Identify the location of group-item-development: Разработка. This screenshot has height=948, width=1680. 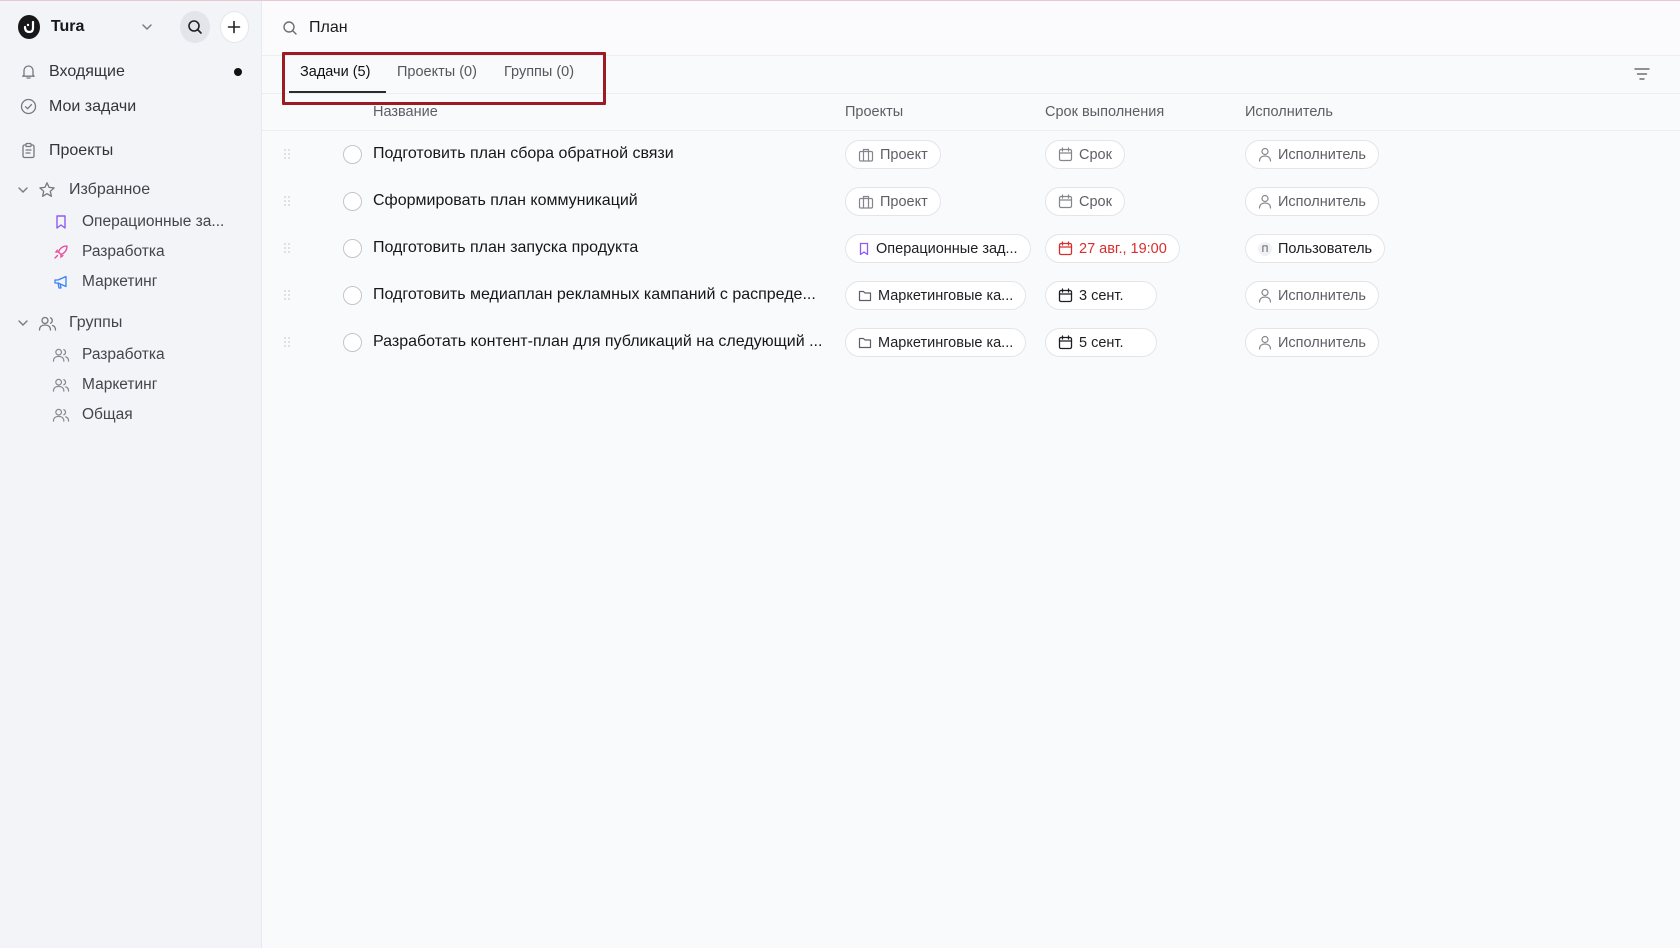
(130, 355).